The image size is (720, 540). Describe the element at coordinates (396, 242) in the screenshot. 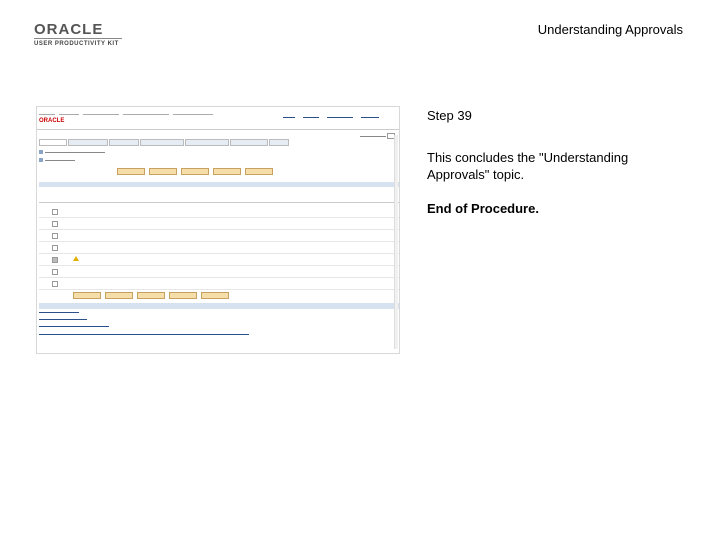

I see `scrollbar` at that location.